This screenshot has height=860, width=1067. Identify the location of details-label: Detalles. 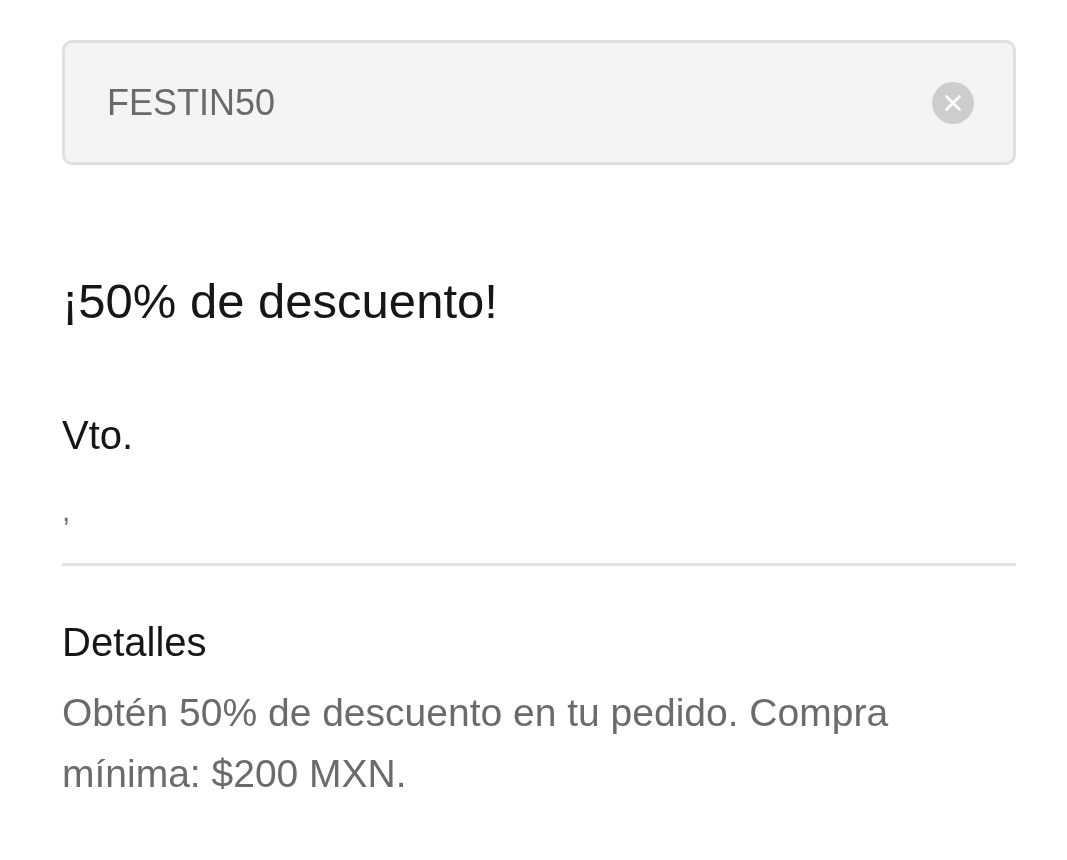
(135, 642).